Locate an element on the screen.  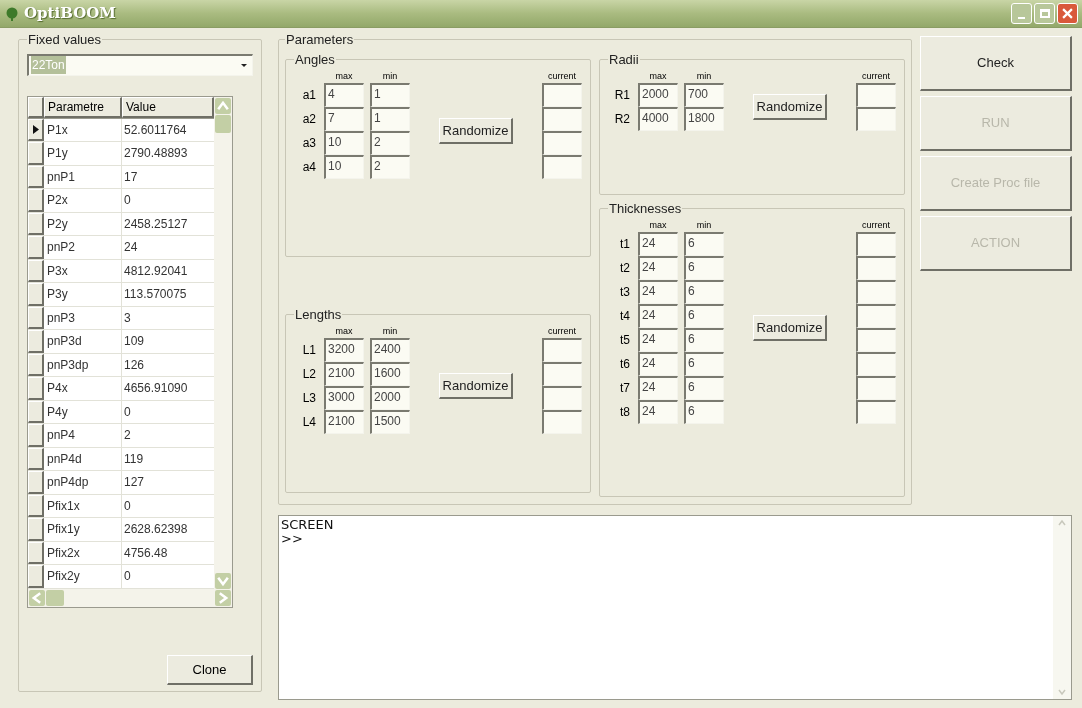
current-row-icon is located at coordinates (35, 129).